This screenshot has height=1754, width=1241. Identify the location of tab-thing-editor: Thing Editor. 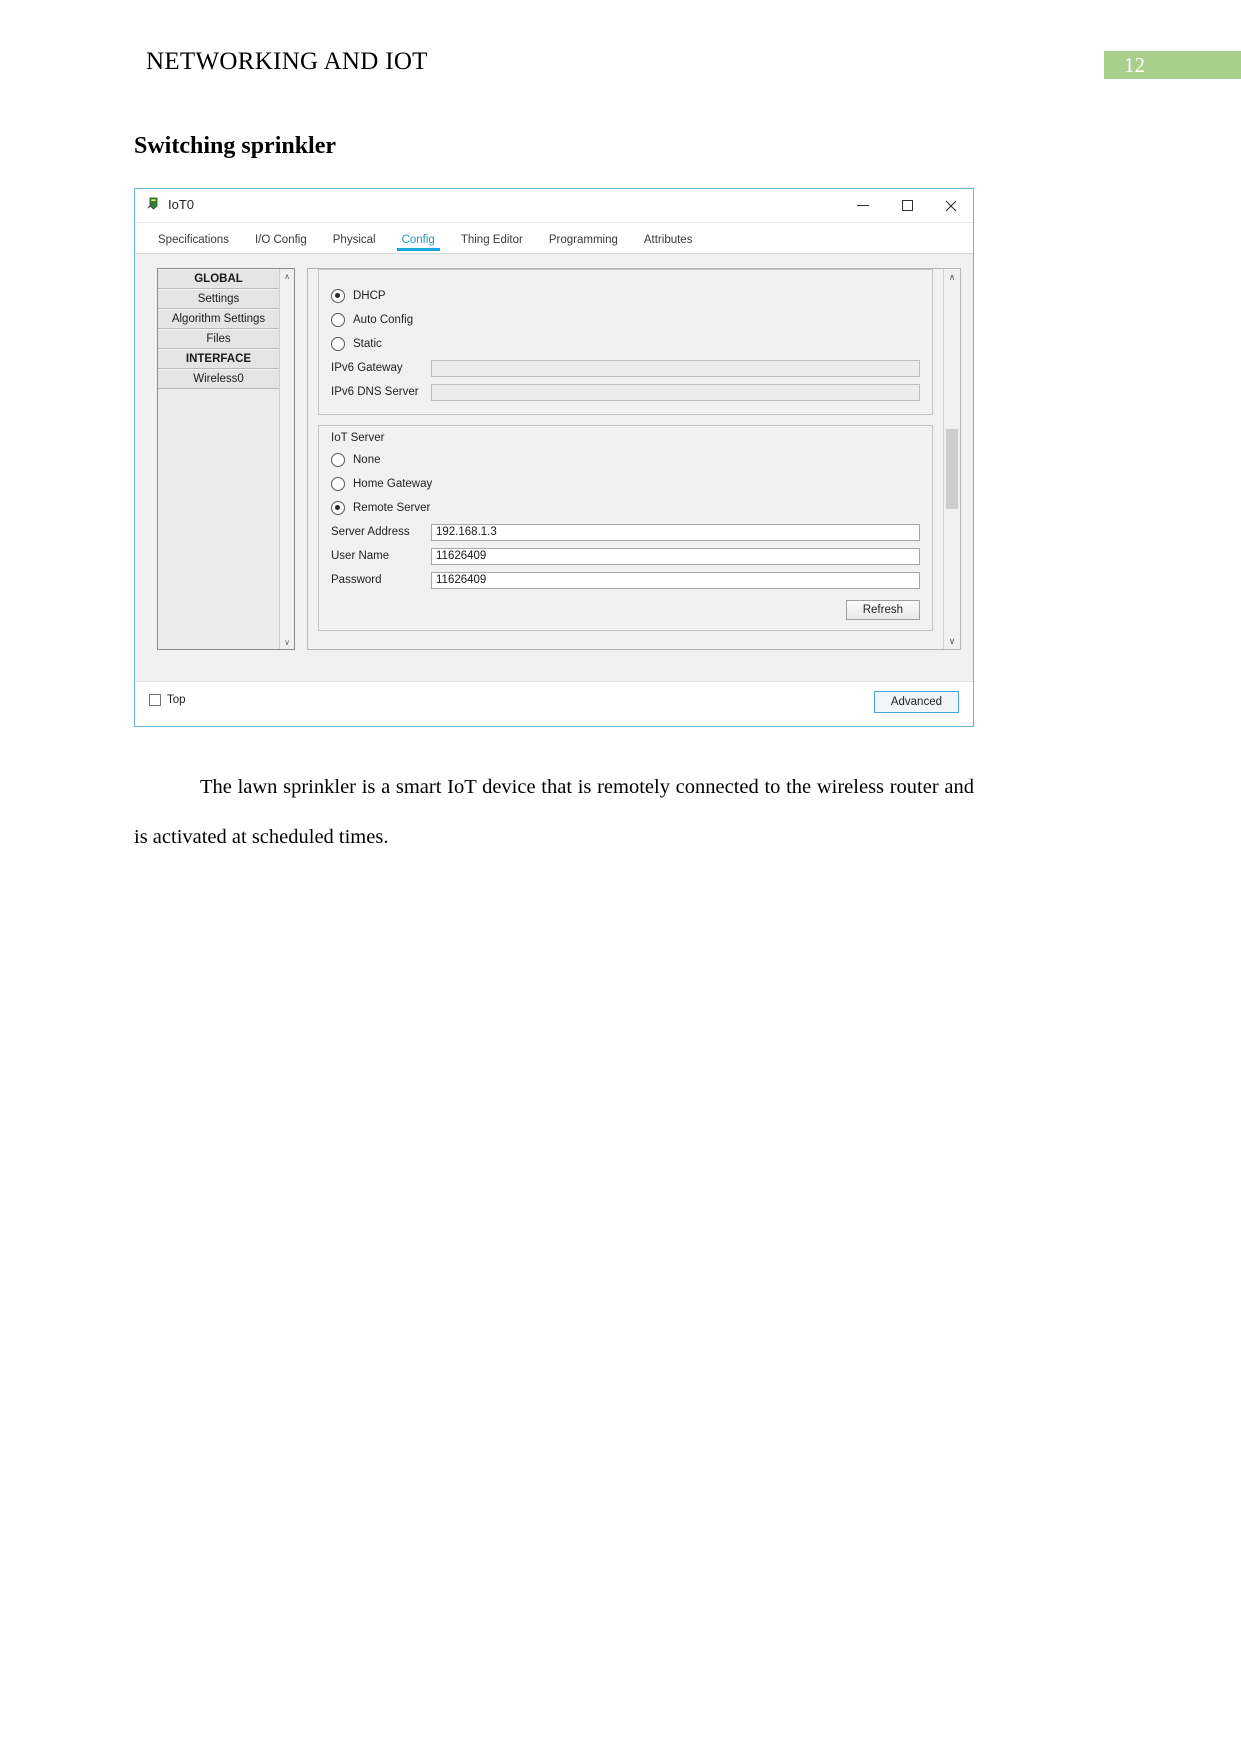
(492, 242).